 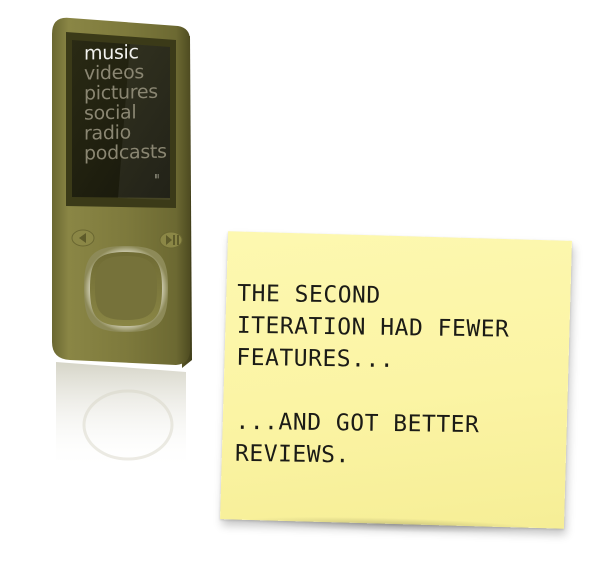 I want to click on reflection, so click(x=121, y=416).